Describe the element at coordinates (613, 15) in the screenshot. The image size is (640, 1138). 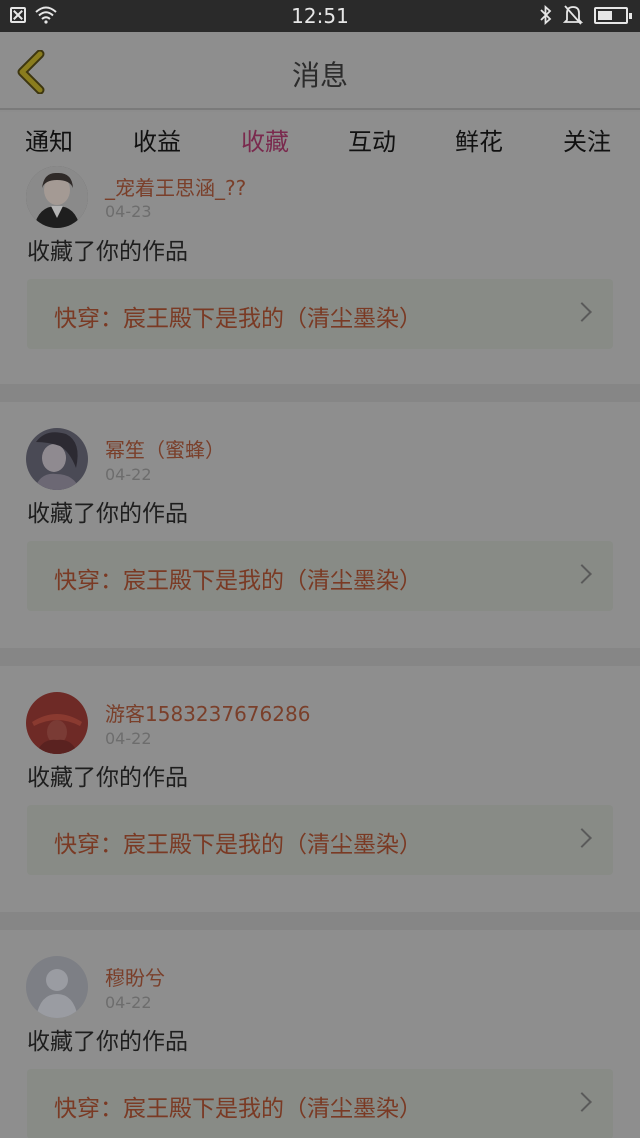
I see `battery-icon` at that location.